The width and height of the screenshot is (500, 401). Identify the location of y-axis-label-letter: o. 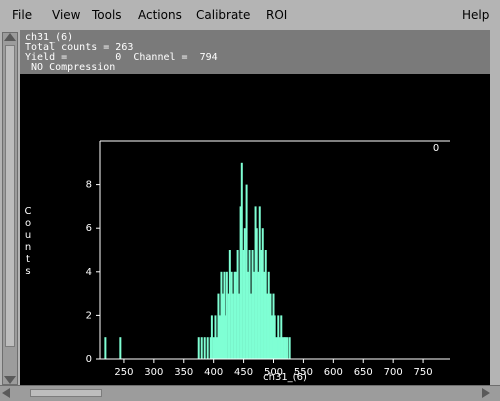
(28, 223).